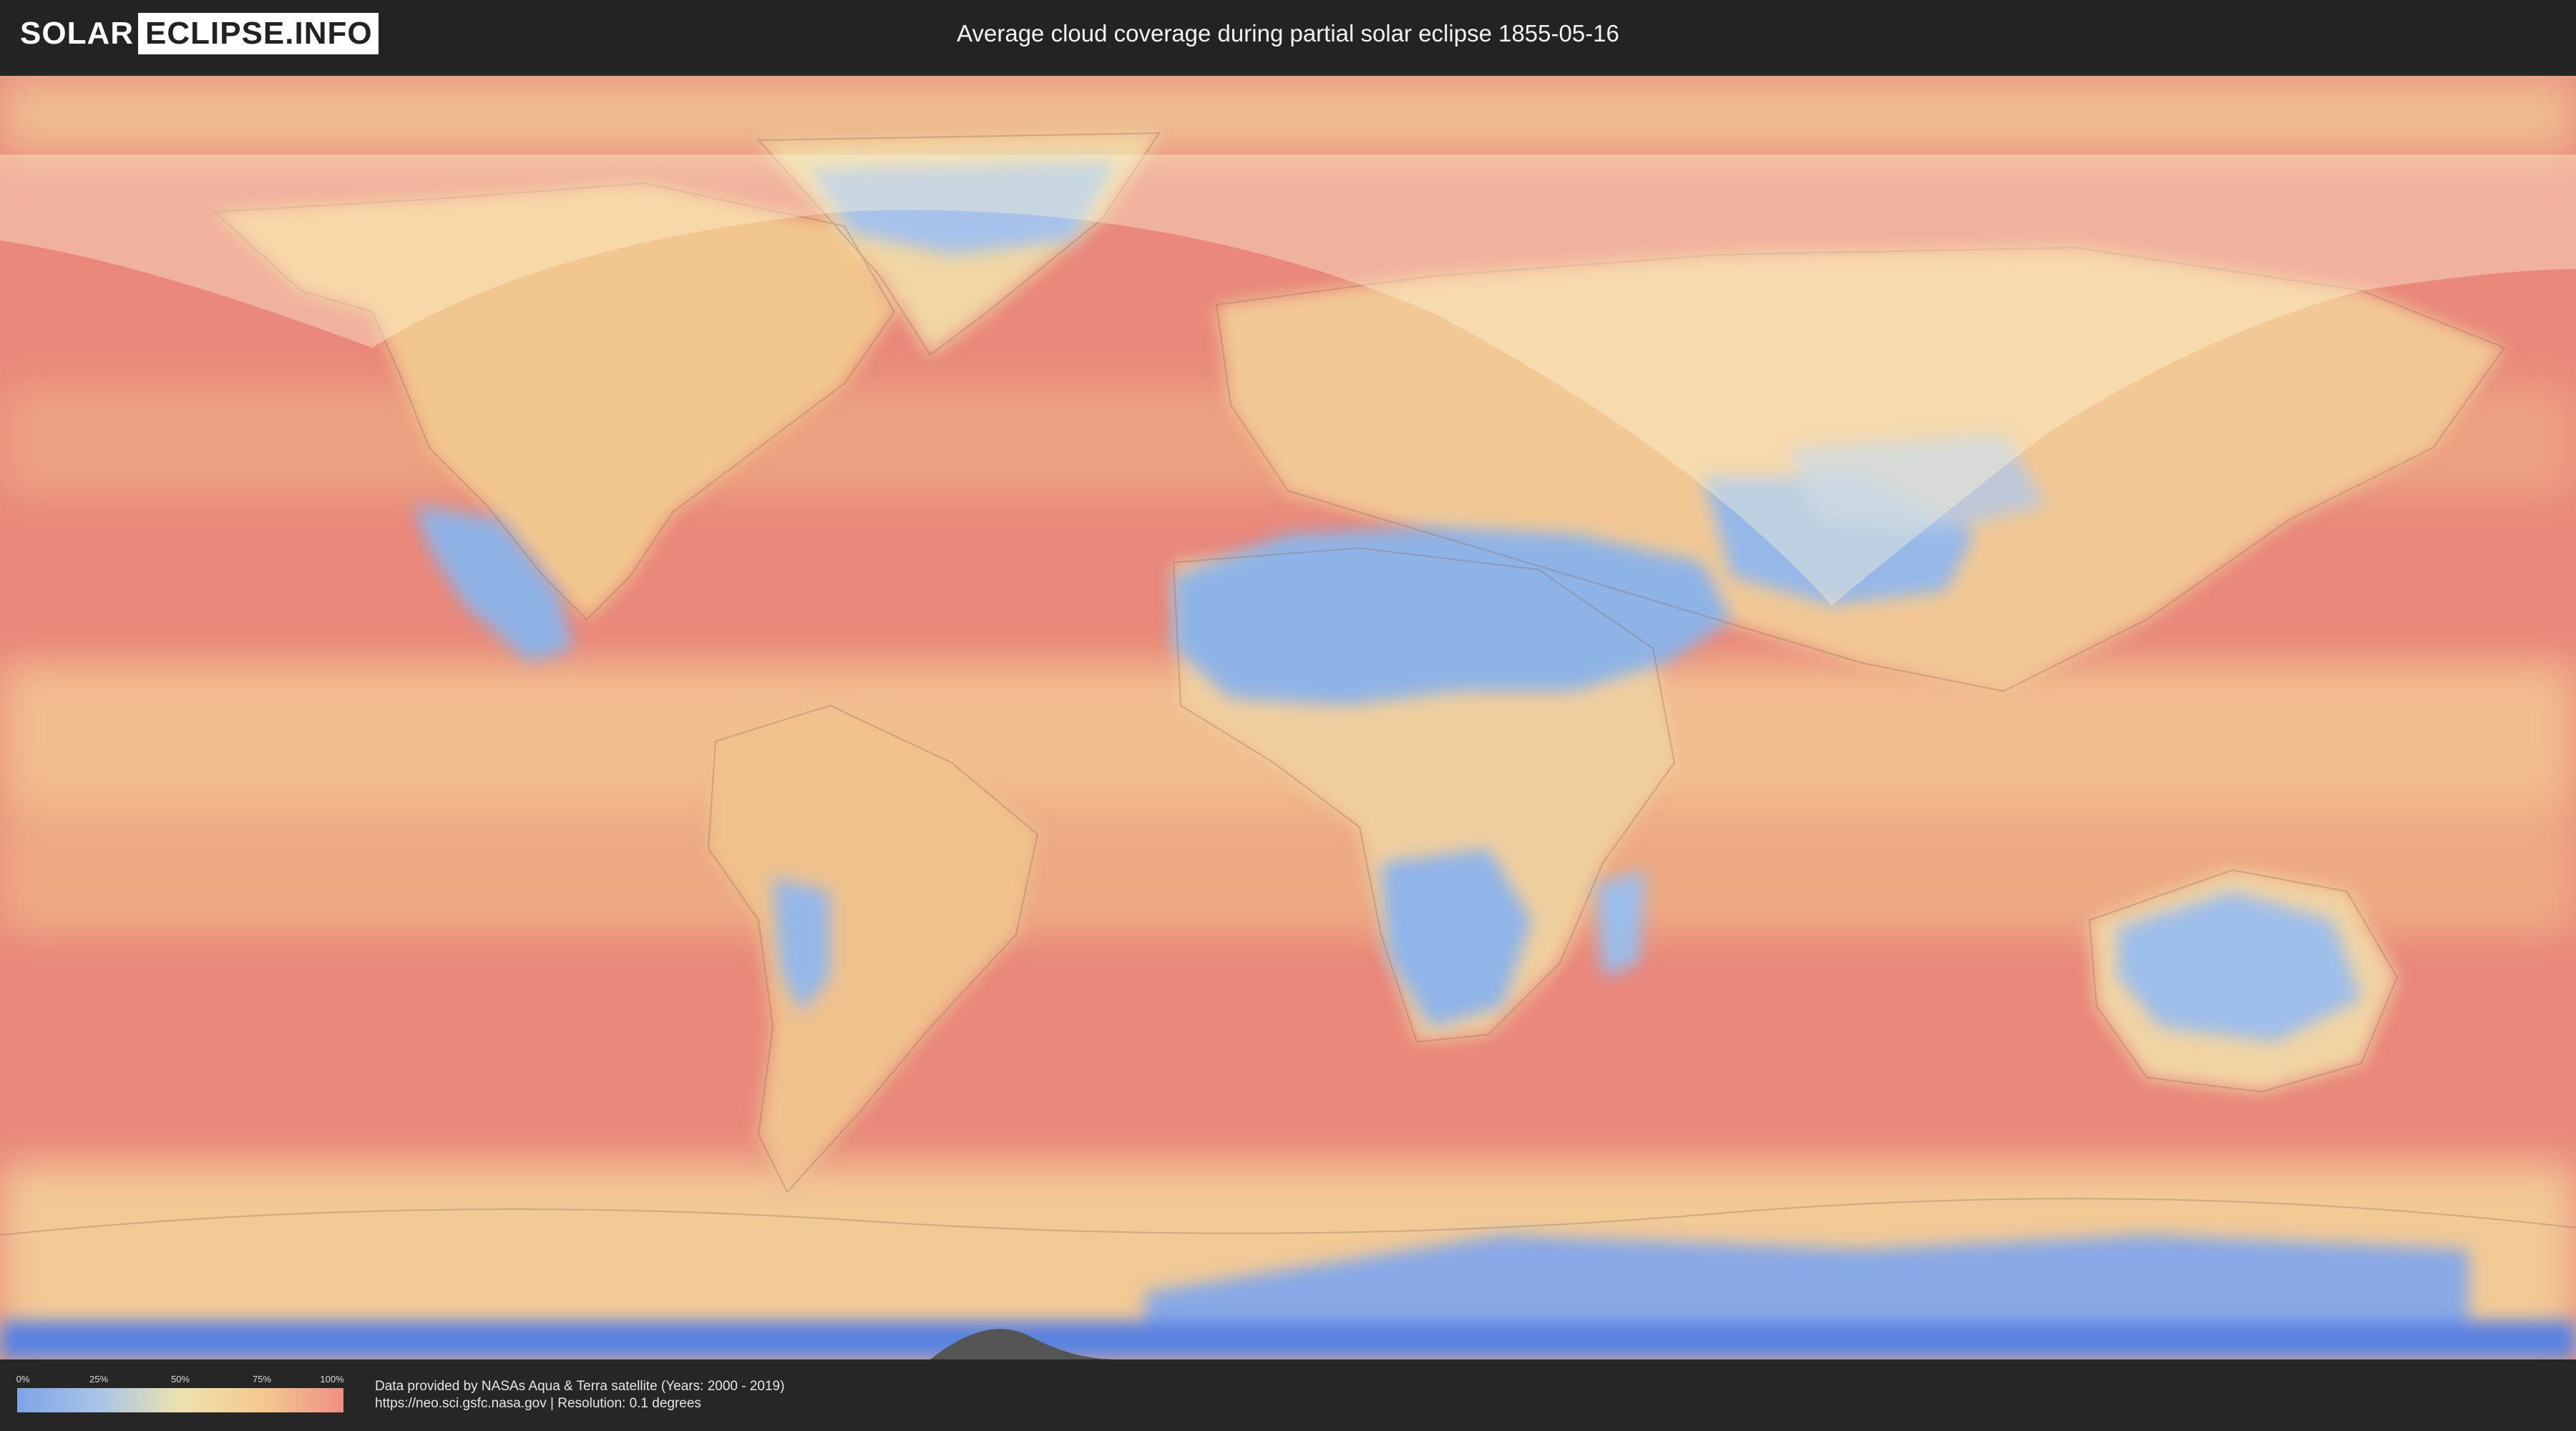 Image resolution: width=2576 pixels, height=1431 pixels. What do you see at coordinates (180, 1400) in the screenshot?
I see `legend-color-bar` at bounding box center [180, 1400].